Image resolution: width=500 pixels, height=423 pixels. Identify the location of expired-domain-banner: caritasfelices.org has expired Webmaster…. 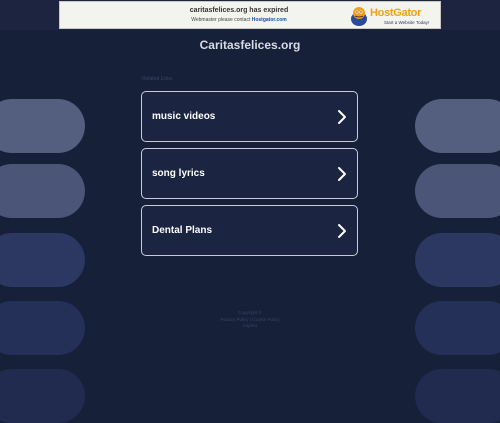
(250, 15).